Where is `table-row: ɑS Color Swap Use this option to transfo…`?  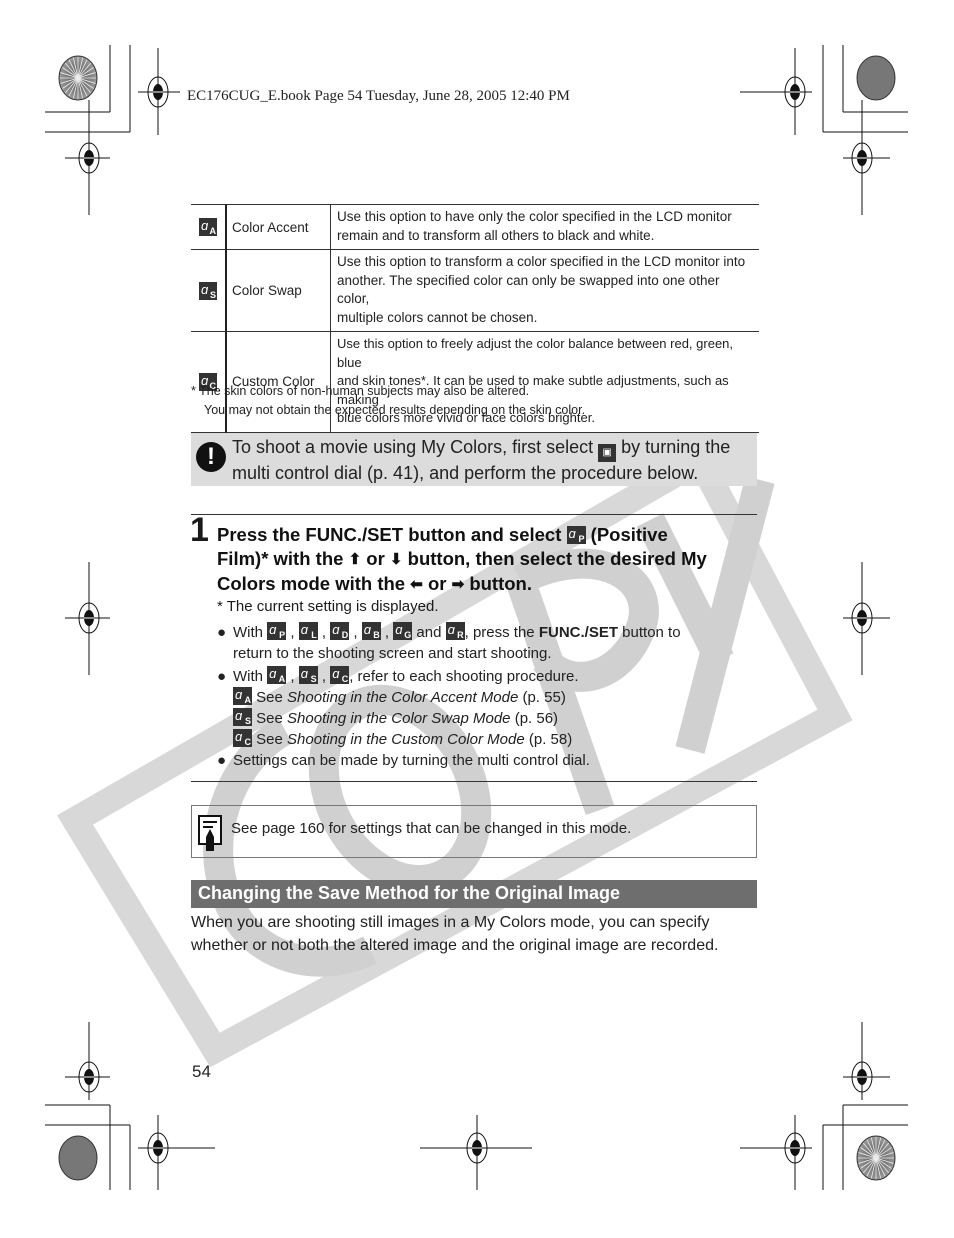 table-row: ɑS Color Swap Use this option to transfo… is located at coordinates (475, 290).